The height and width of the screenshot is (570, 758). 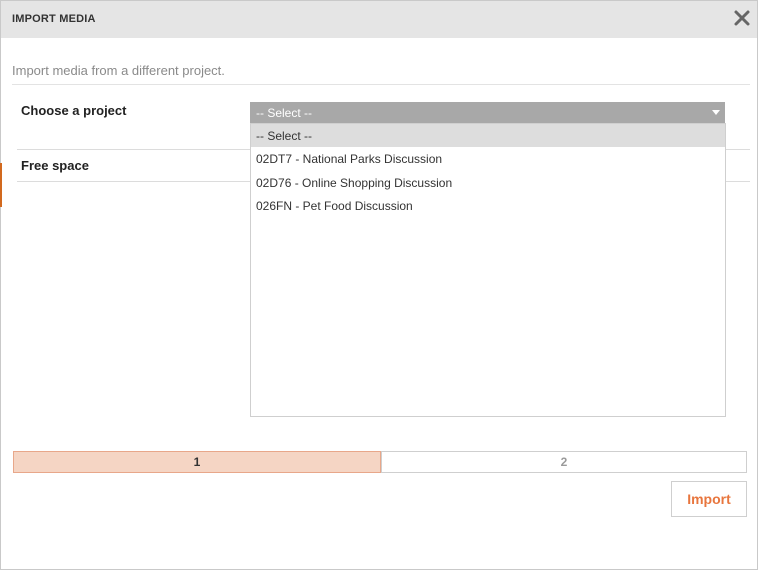 I want to click on close-icon, so click(x=742, y=18).